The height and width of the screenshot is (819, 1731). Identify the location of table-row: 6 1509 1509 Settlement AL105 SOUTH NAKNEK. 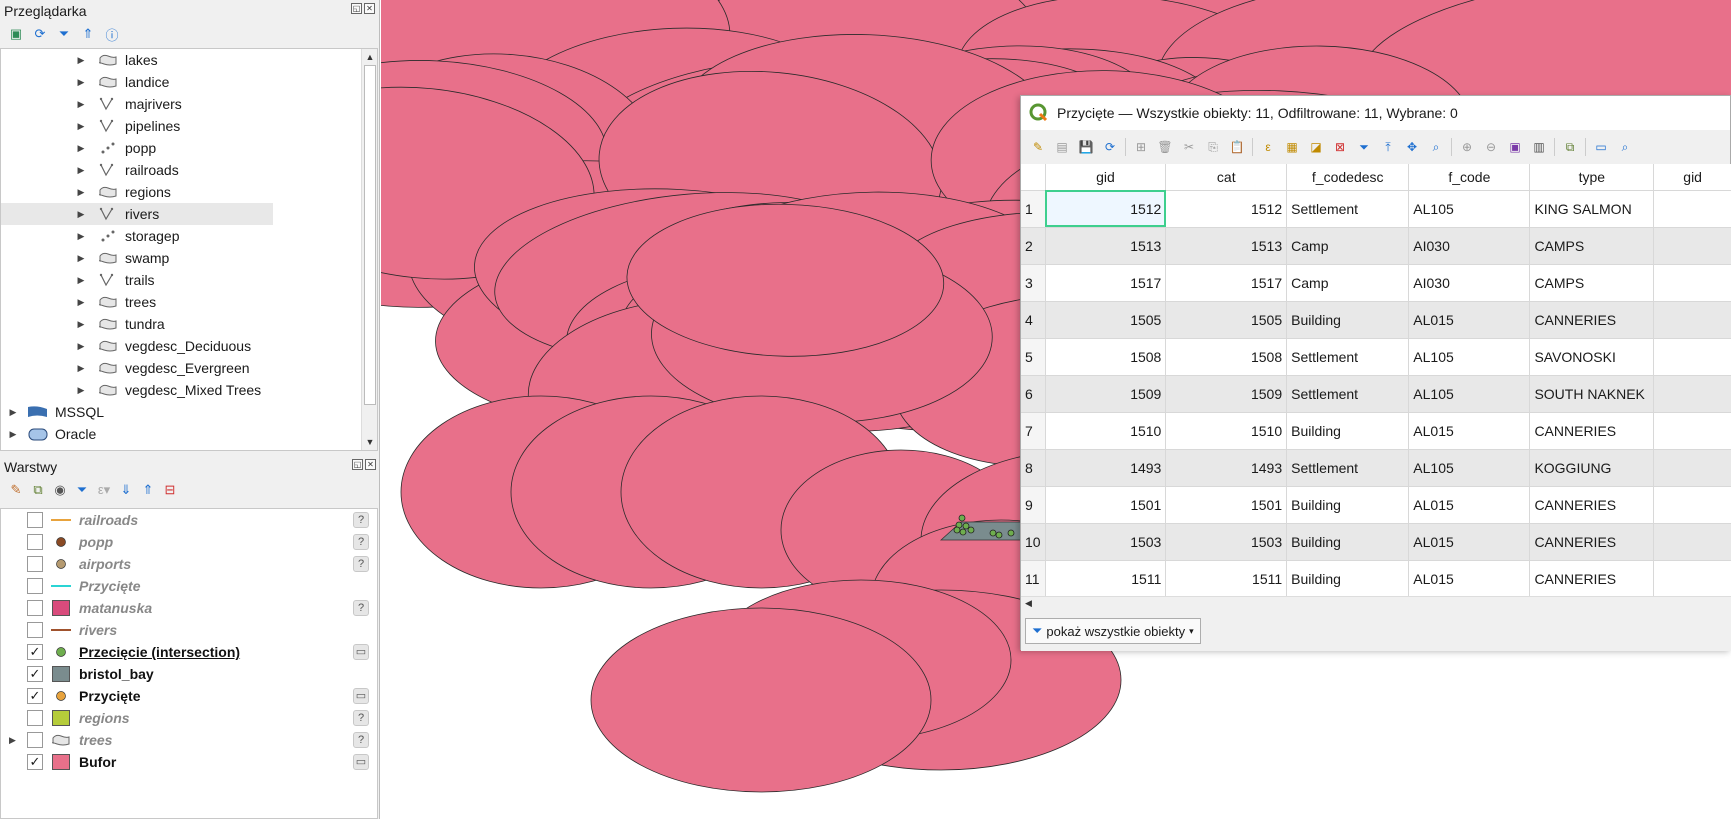
(1376, 394).